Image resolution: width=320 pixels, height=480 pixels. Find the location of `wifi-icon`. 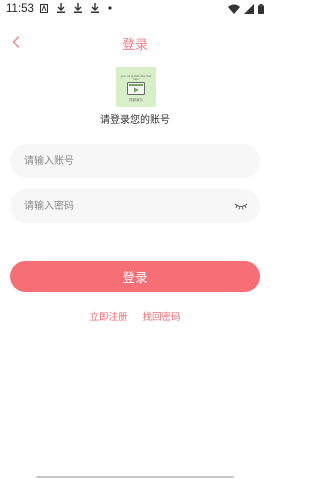

wifi-icon is located at coordinates (234, 9).